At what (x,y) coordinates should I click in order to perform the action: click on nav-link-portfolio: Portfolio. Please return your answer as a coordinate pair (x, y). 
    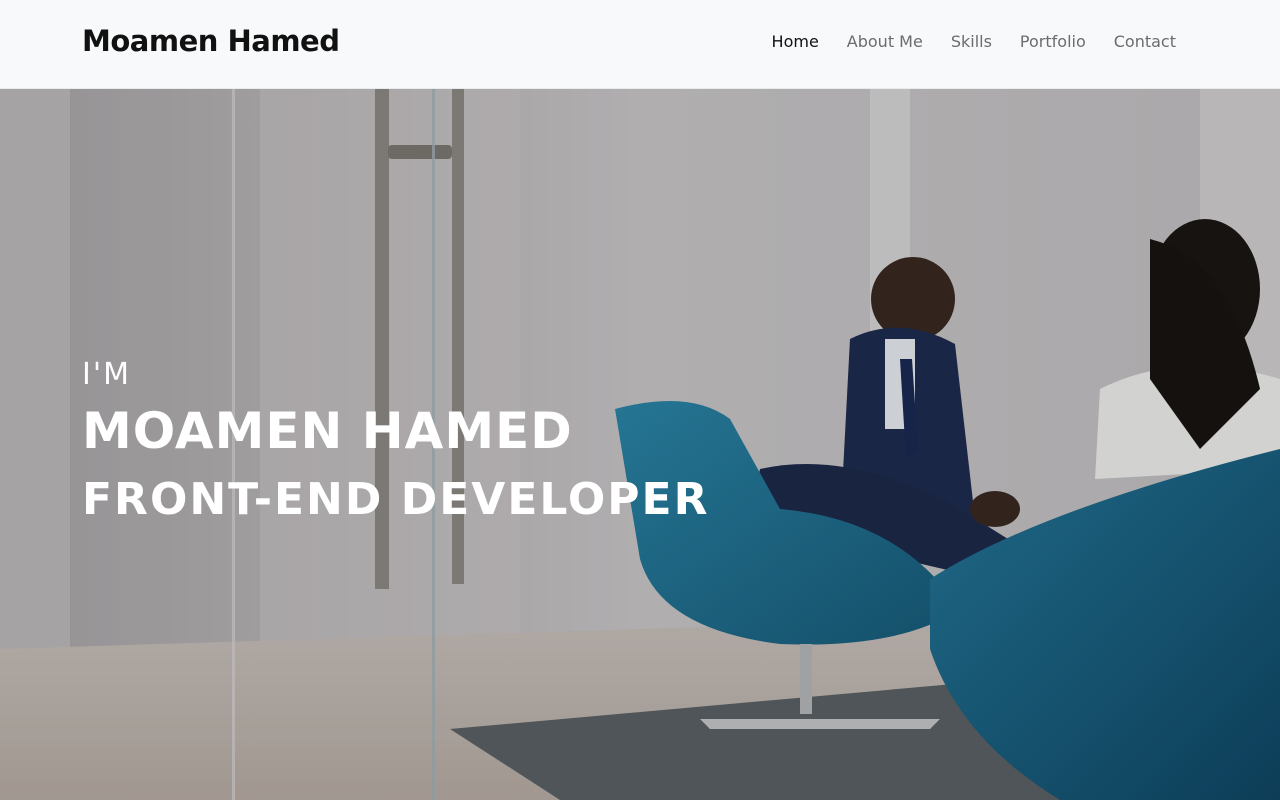
    Looking at the image, I should click on (1053, 41).